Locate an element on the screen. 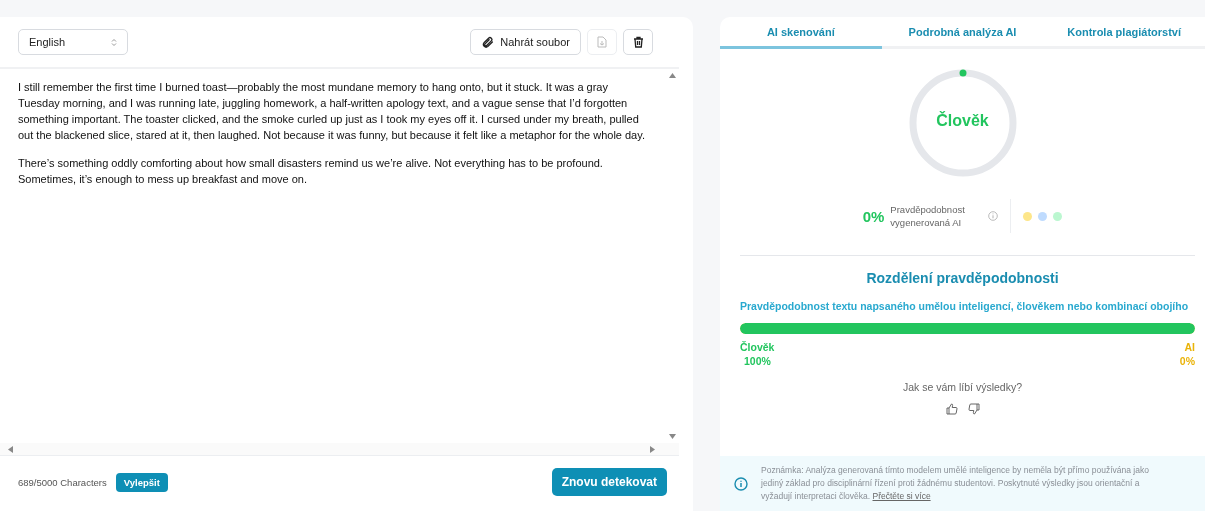 This screenshot has width=1205, height=511. paperclip-icon is located at coordinates (488, 42).